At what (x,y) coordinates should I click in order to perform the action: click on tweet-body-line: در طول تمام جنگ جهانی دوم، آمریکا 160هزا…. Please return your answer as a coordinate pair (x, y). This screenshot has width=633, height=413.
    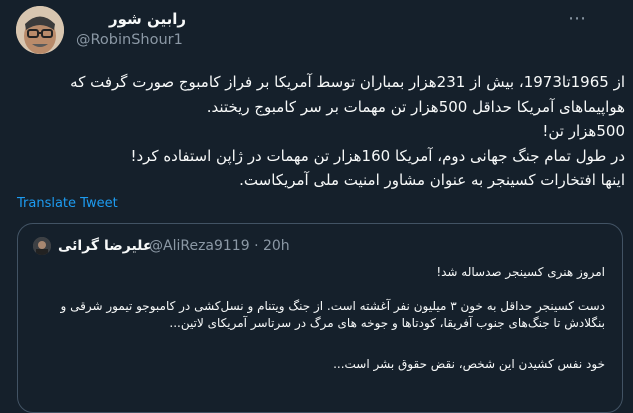
    Looking at the image, I should click on (377, 155).